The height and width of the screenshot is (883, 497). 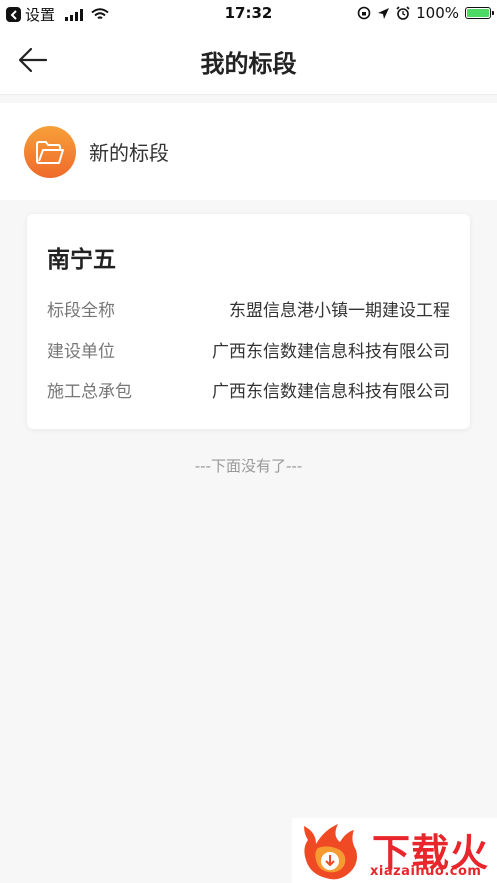 I want to click on card-row-developer: 建设单位 广西东信数建信息科技有限公司, so click(x=248, y=349).